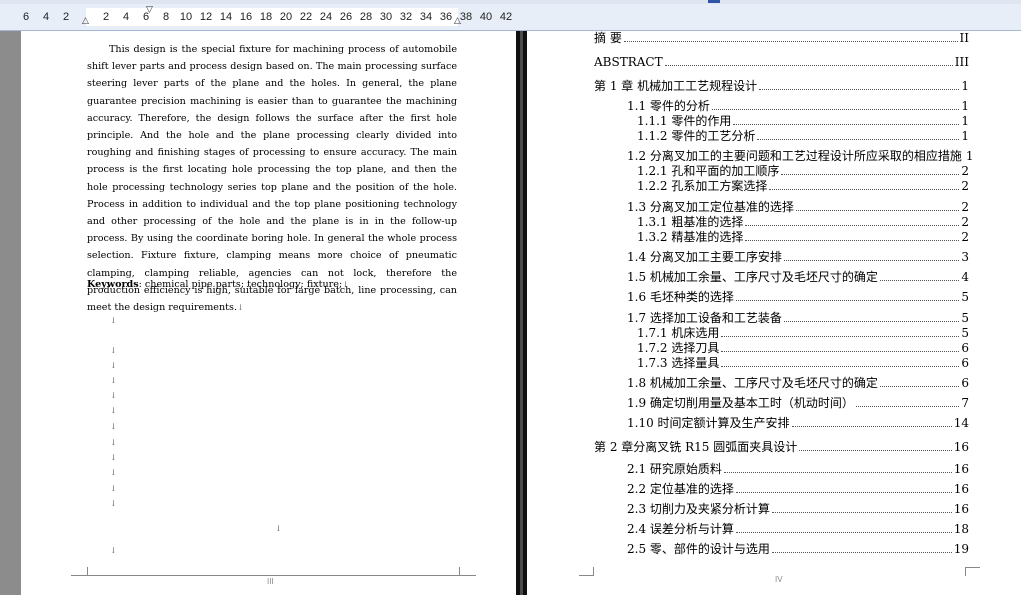 The image size is (1021, 595). Describe the element at coordinates (680, 529) in the screenshot. I see `toc-entry-title: 2.4 误差分析与计算` at that location.